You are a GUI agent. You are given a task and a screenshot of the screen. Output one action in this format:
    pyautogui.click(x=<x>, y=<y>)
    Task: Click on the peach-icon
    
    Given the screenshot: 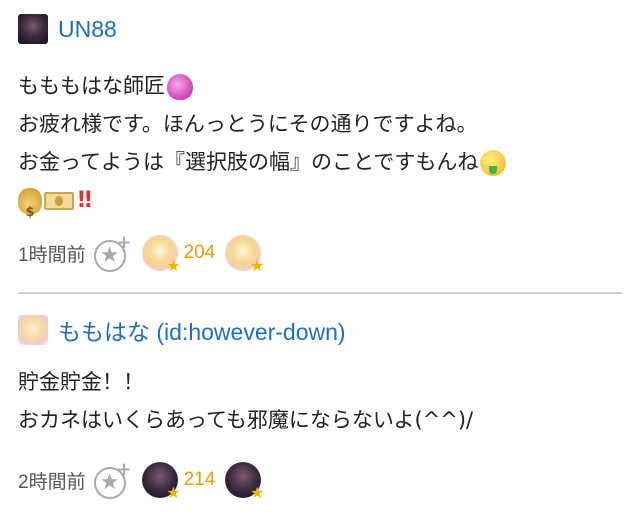 What is the action you would take?
    pyautogui.click(x=180, y=87)
    